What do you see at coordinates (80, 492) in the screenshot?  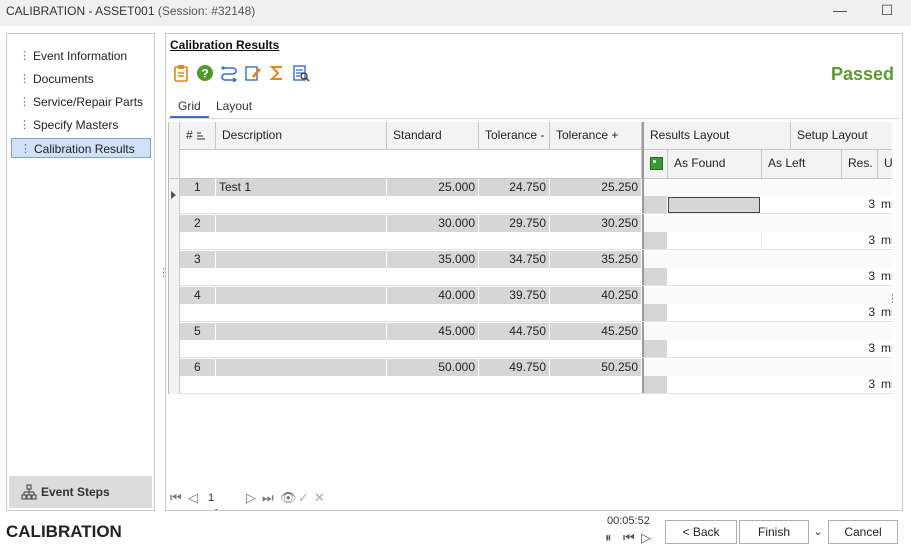 I see `event-steps-button: Event Steps` at bounding box center [80, 492].